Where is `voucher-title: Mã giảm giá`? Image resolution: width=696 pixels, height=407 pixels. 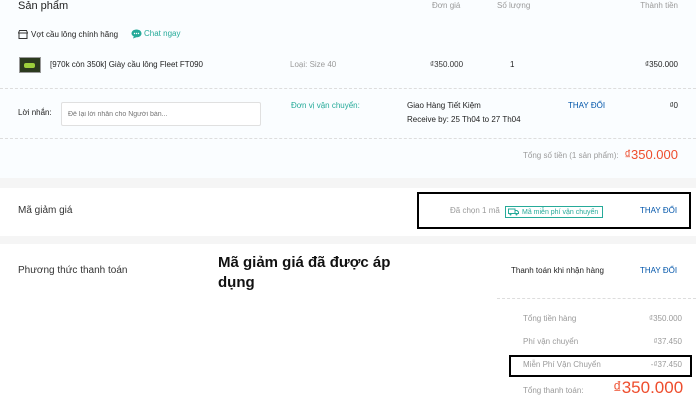
voucher-title: Mã giảm giá is located at coordinates (45, 210).